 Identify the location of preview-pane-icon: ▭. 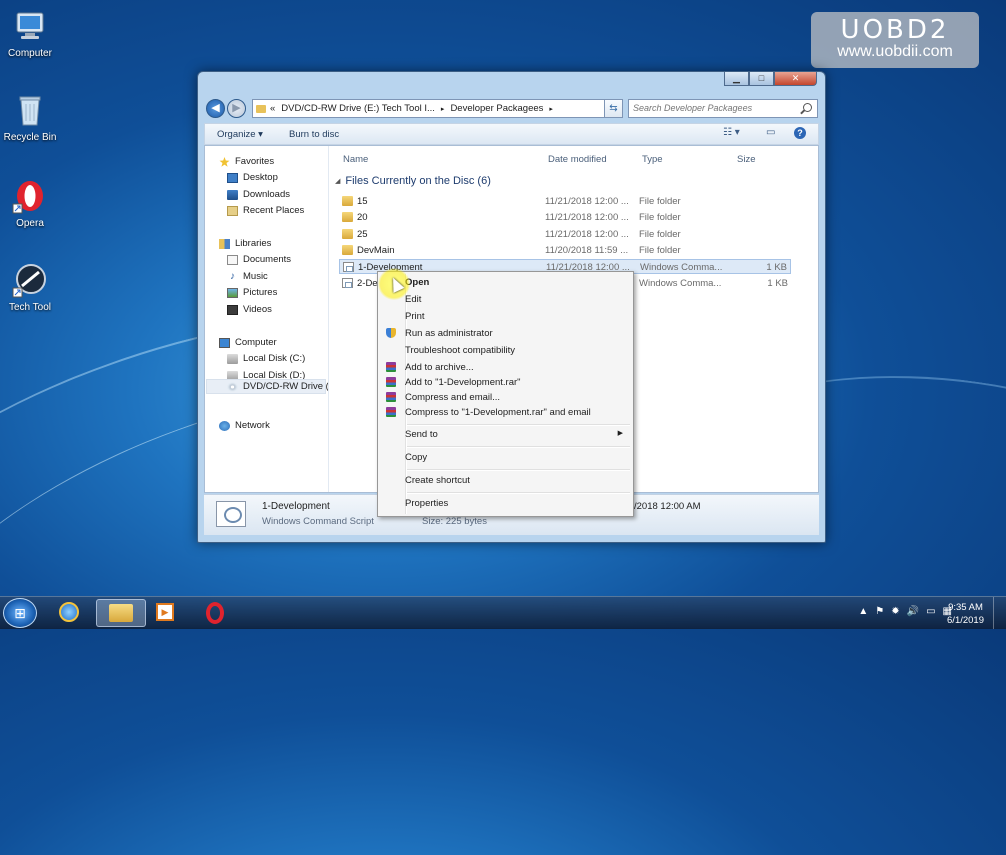
(770, 134).